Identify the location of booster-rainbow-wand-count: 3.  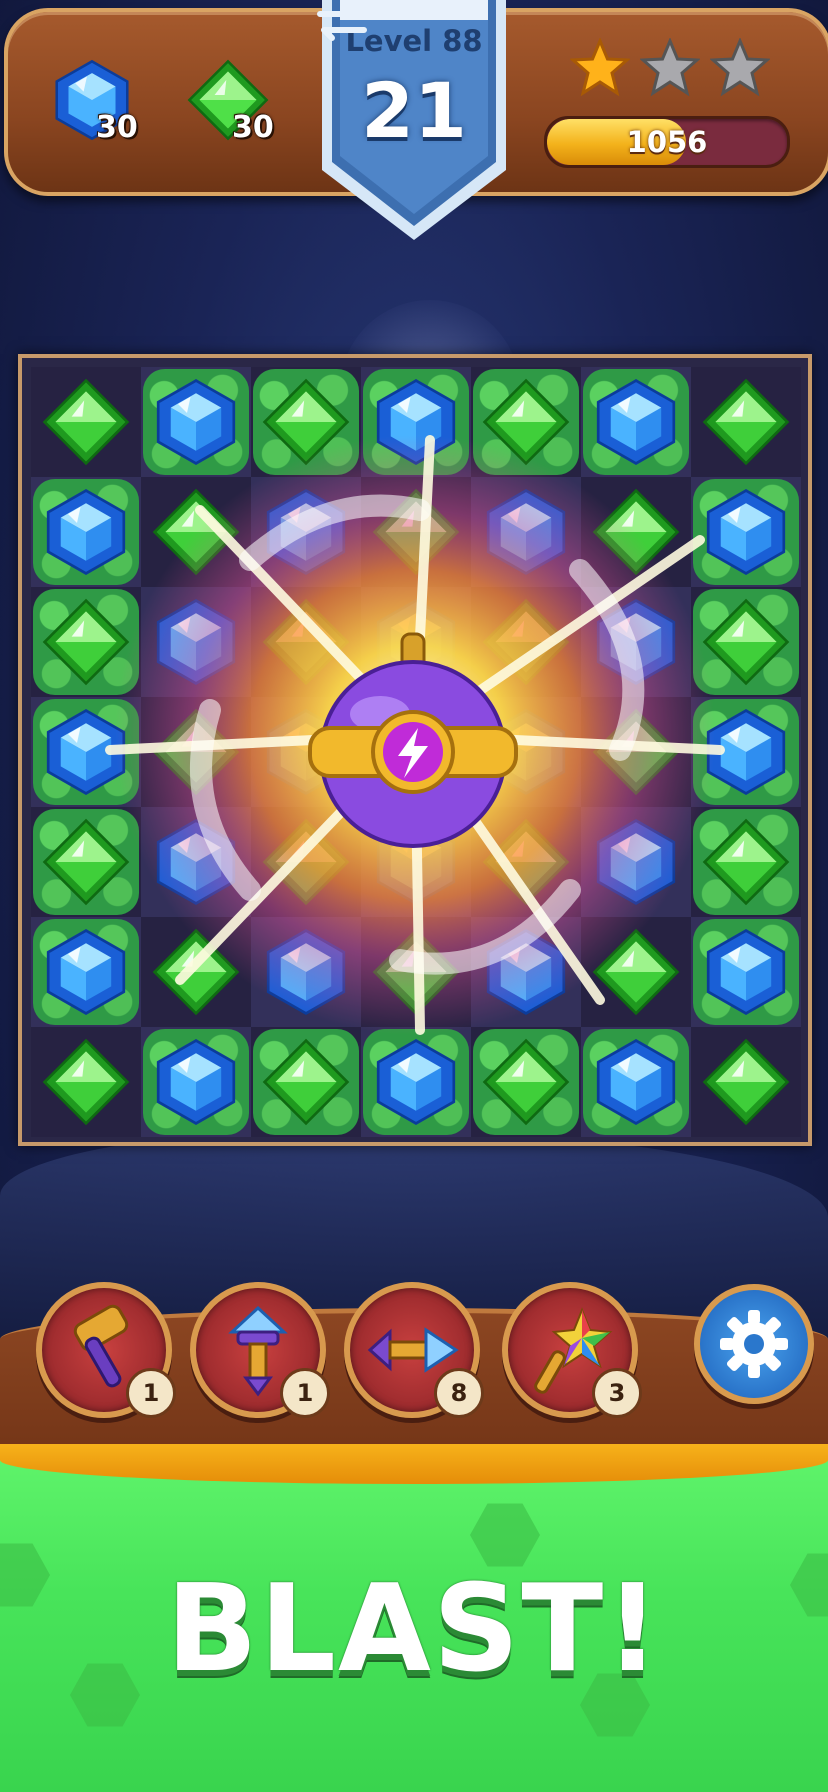
(617, 1393).